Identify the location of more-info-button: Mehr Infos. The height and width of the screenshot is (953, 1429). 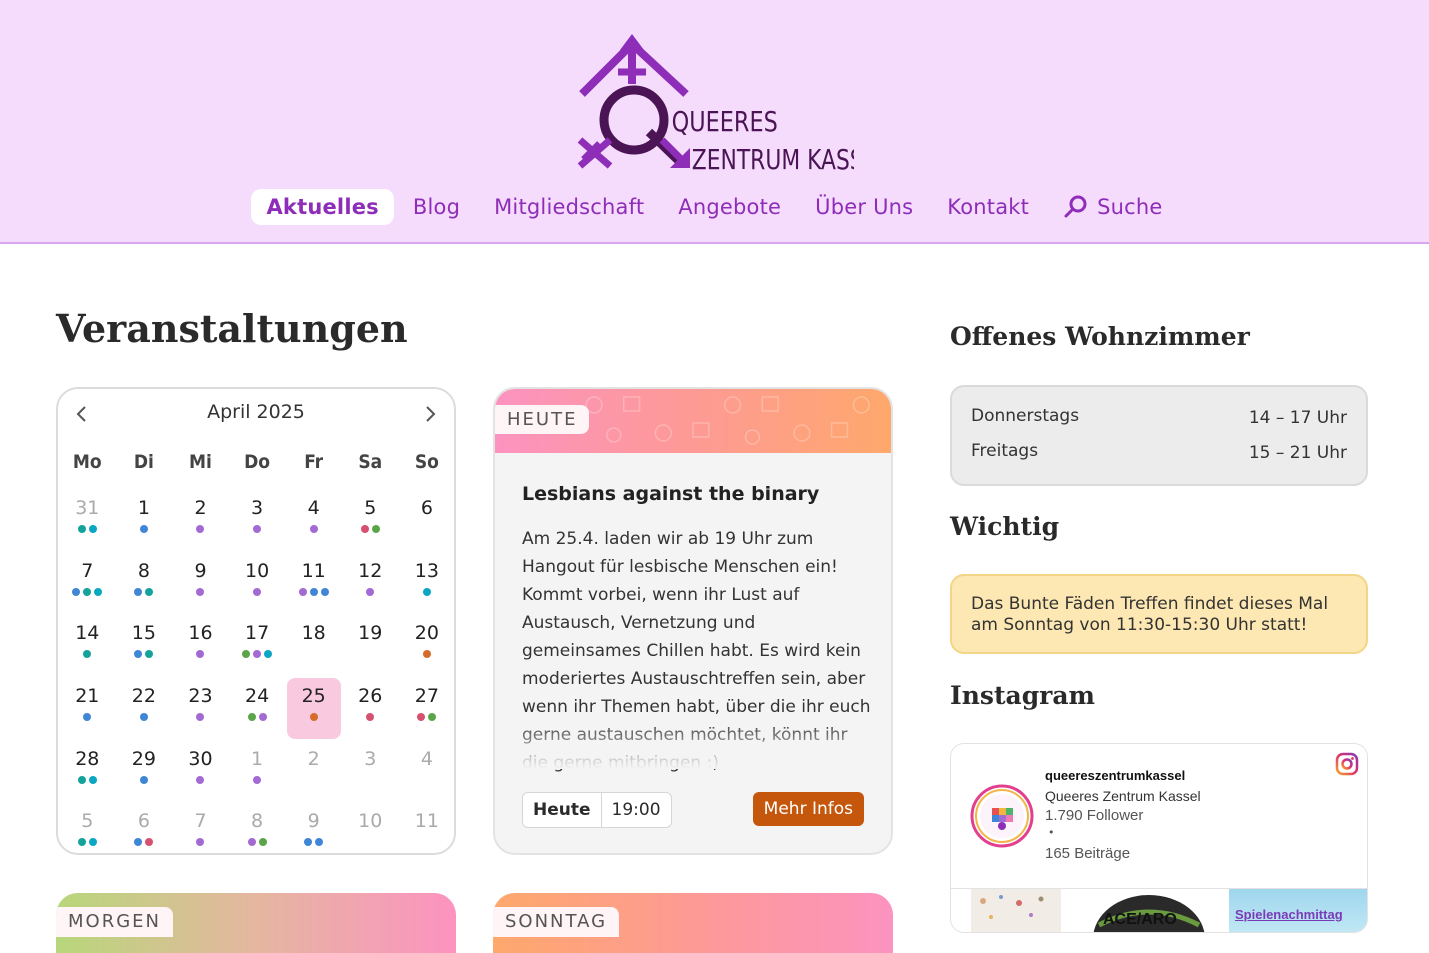
(808, 809).